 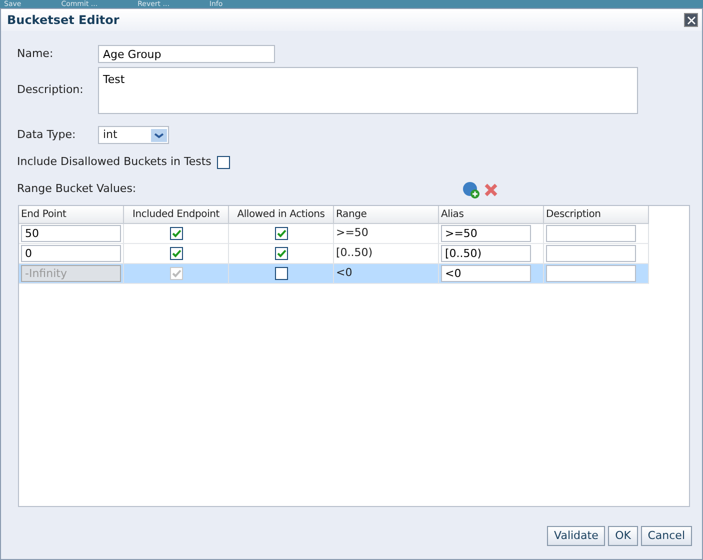 What do you see at coordinates (35, 54) in the screenshot?
I see `field-label: Name:` at bounding box center [35, 54].